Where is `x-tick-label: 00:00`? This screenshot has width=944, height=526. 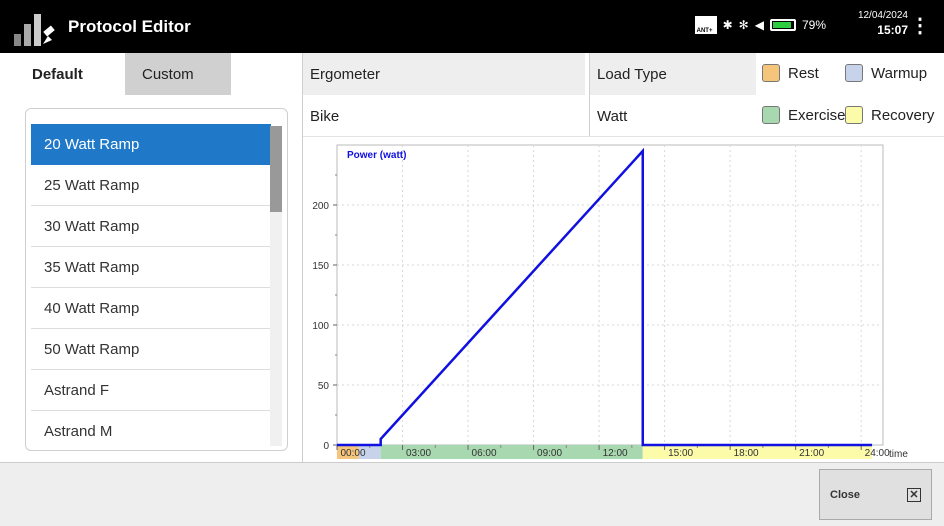
x-tick-label: 00:00 is located at coordinates (352, 453).